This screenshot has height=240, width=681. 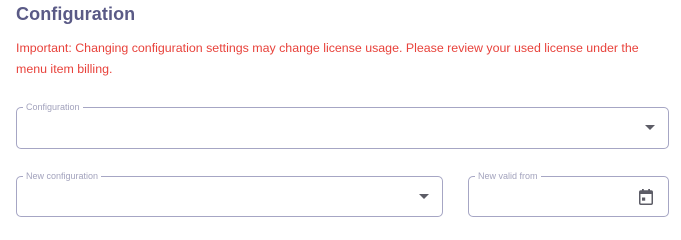 What do you see at coordinates (76, 14) in the screenshot?
I see `page-title: Configuration` at bounding box center [76, 14].